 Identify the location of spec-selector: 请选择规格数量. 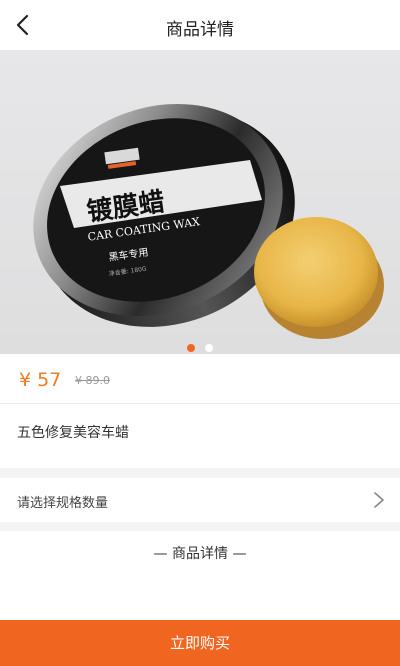
(200, 500).